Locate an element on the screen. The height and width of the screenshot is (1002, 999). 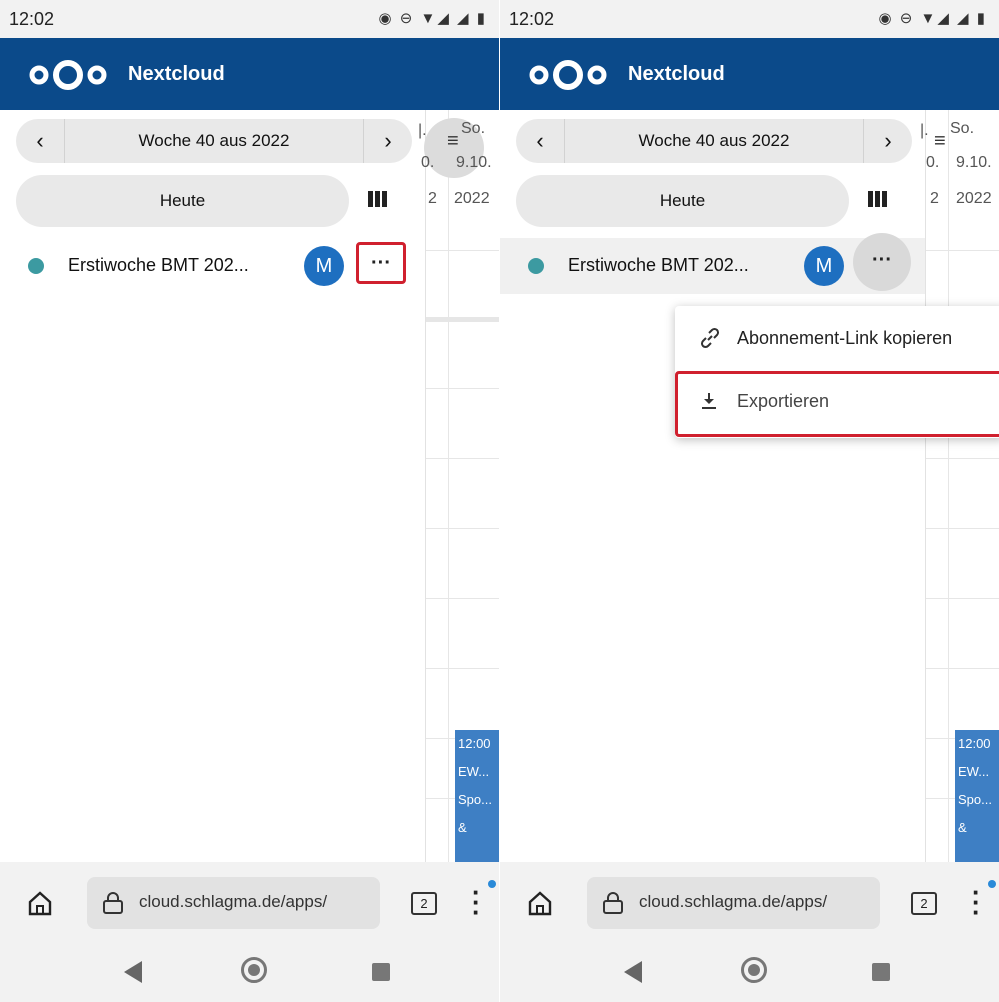
export-label: Exportieren is located at coordinates (783, 401).